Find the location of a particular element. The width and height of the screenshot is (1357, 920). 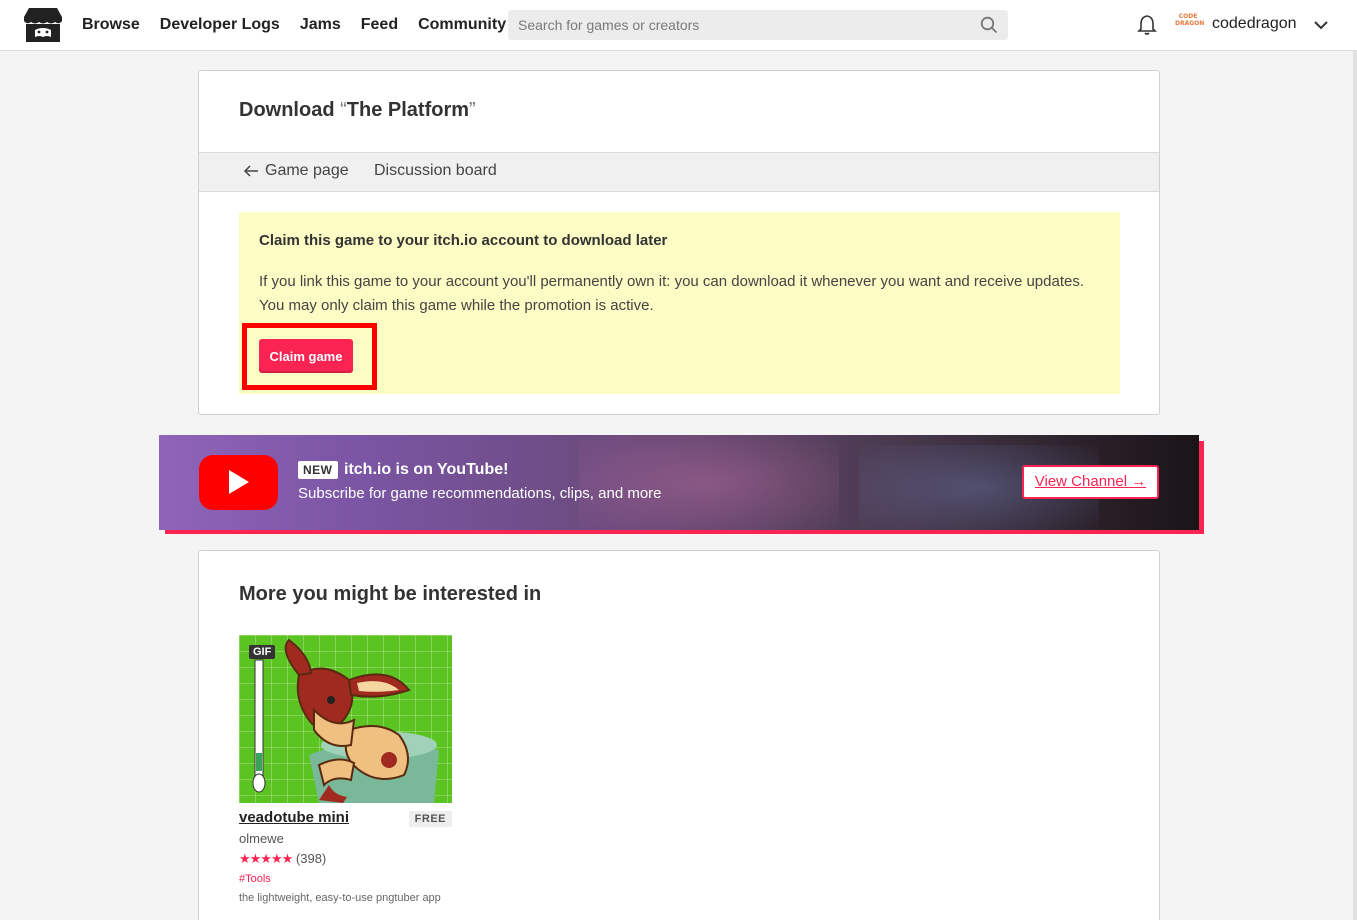

avatar: CODE DRAGON is located at coordinates (1189, 24).